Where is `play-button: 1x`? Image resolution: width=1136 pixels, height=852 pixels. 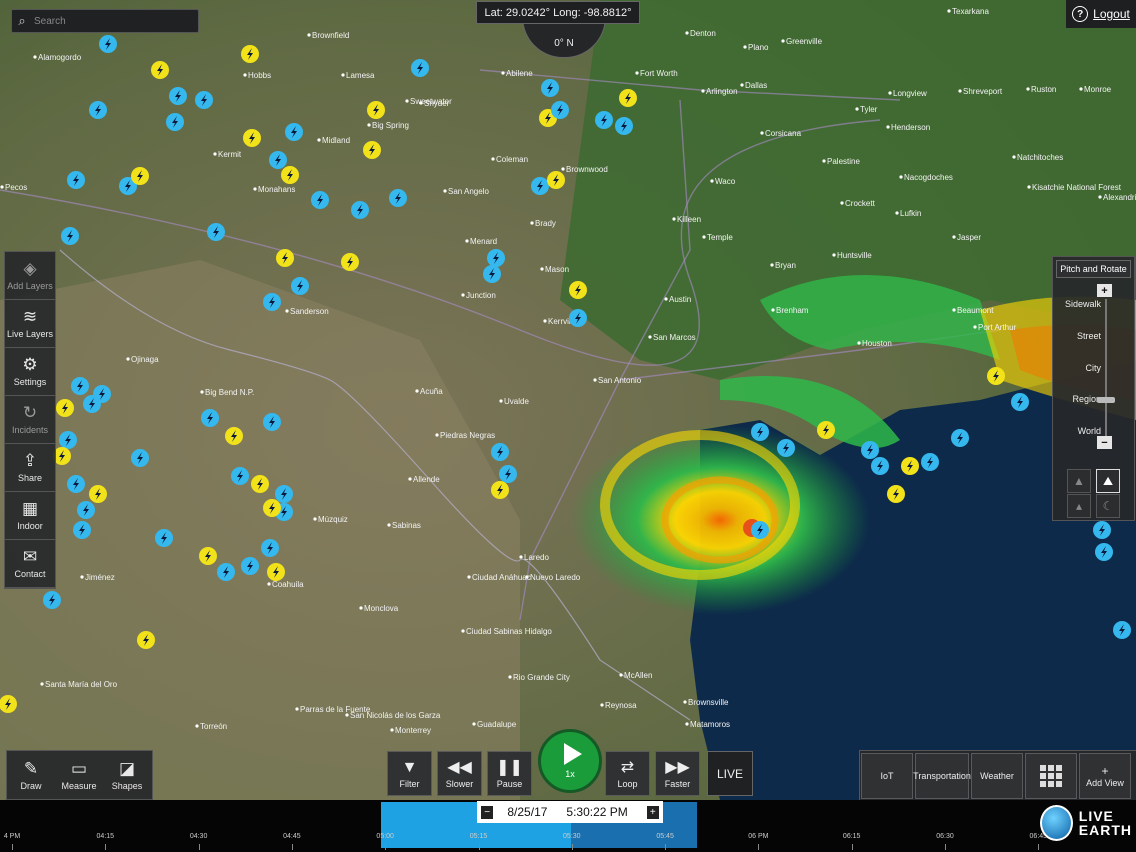
play-button: 1x is located at coordinates (570, 761).